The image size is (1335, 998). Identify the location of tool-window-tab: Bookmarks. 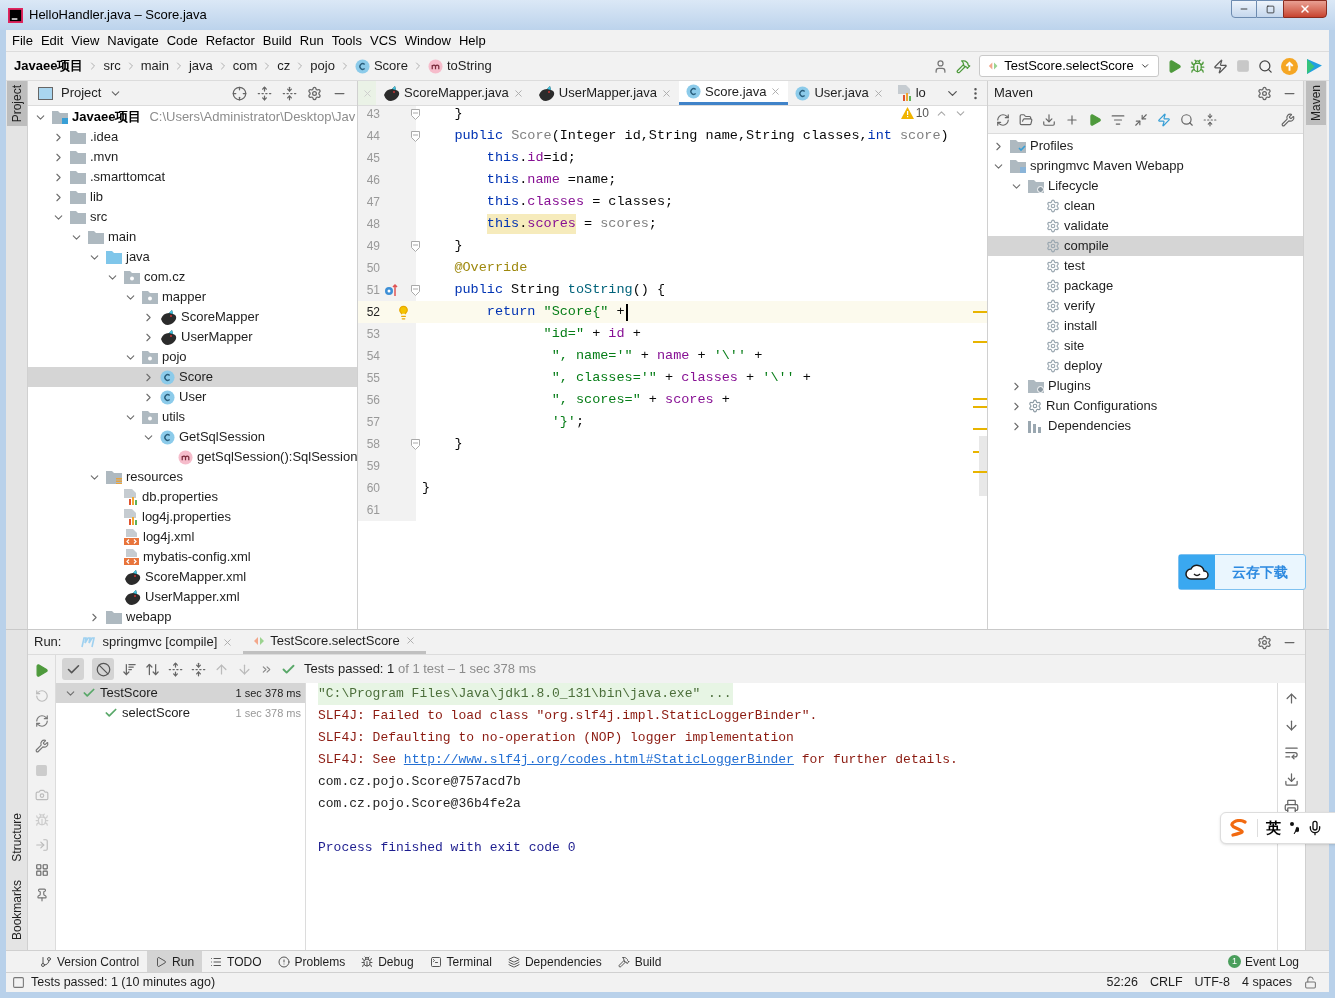
(16, 909).